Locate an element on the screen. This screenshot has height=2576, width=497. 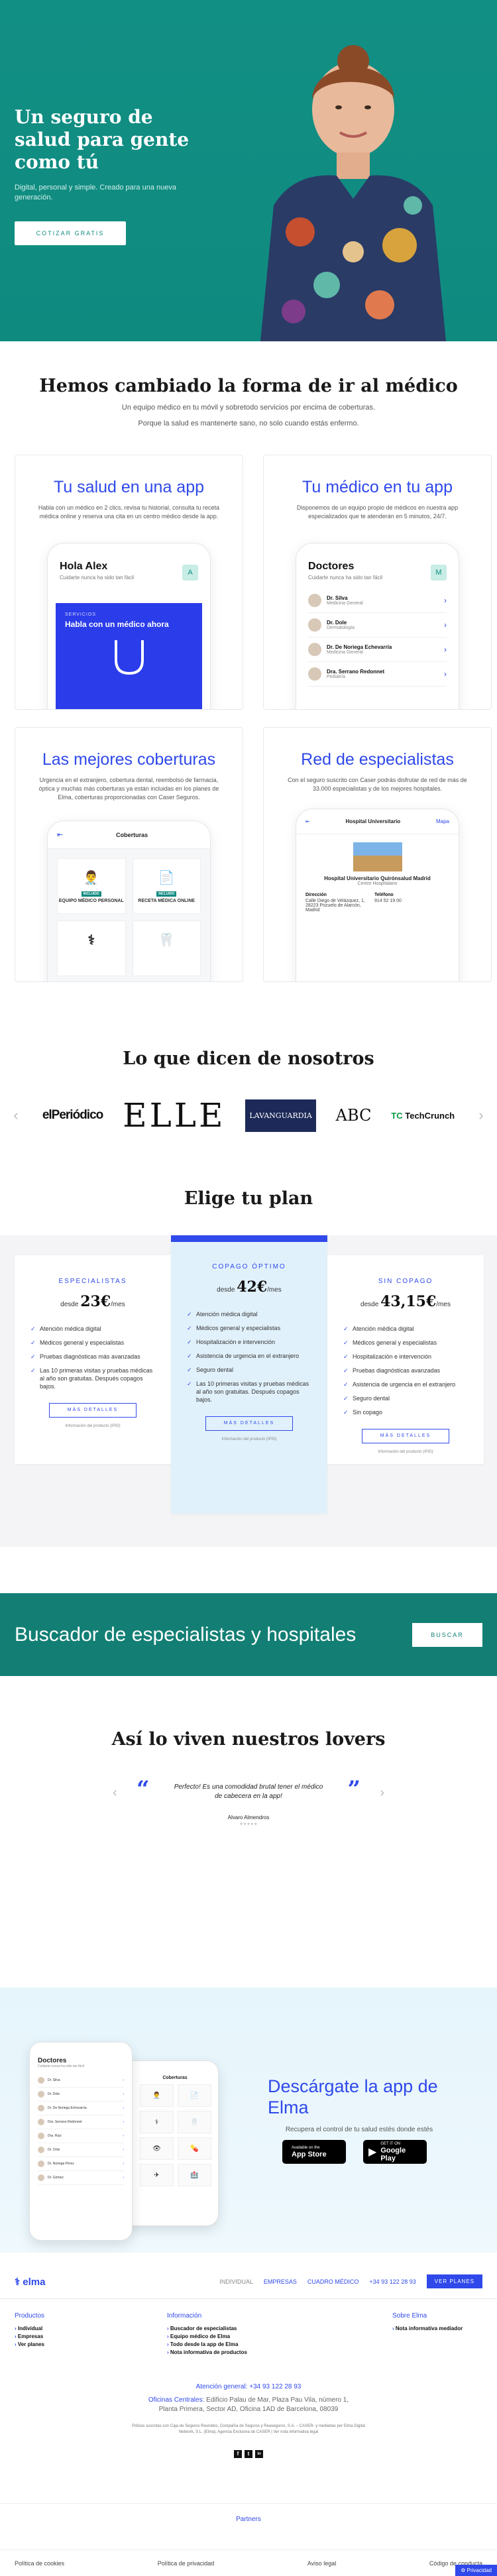
app-store-button: Available on the App Store is located at coordinates (314, 2152).